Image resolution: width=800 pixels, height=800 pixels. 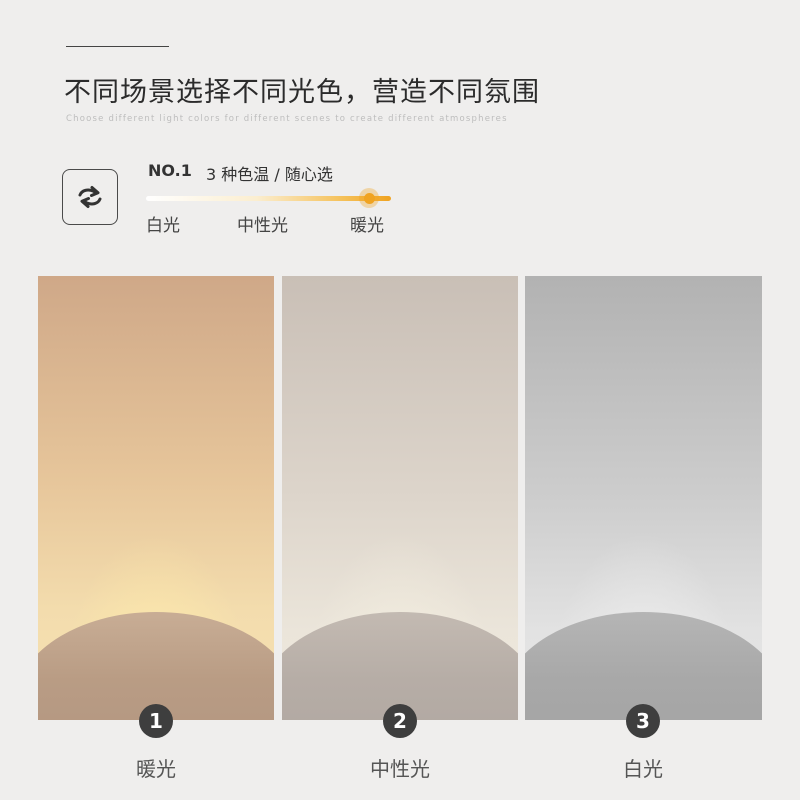 What do you see at coordinates (268, 198) in the screenshot?
I see `color-temperature-slider-track` at bounding box center [268, 198].